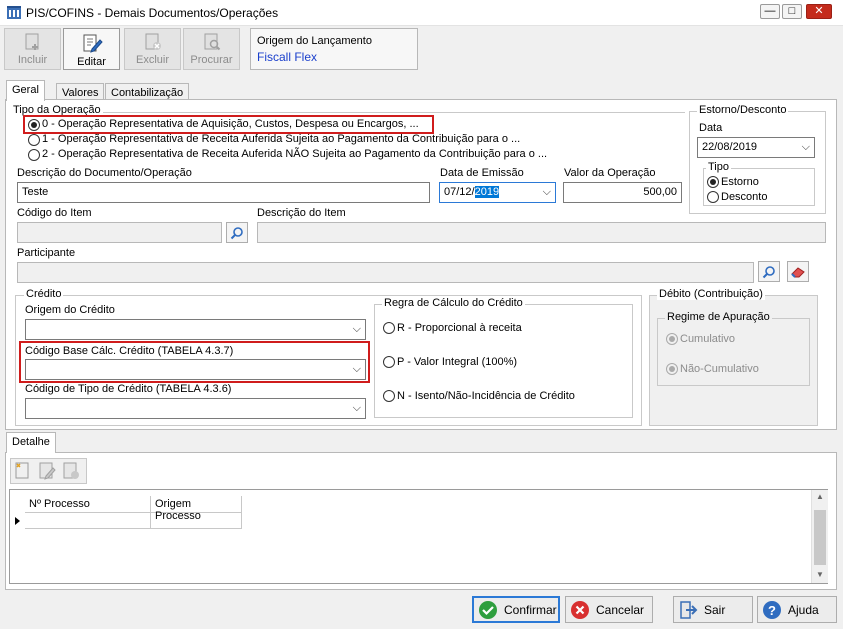  Describe the element at coordinates (719, 369) in the screenshot. I see `nao-cumulativo-label: Não-Cumulativo` at that location.